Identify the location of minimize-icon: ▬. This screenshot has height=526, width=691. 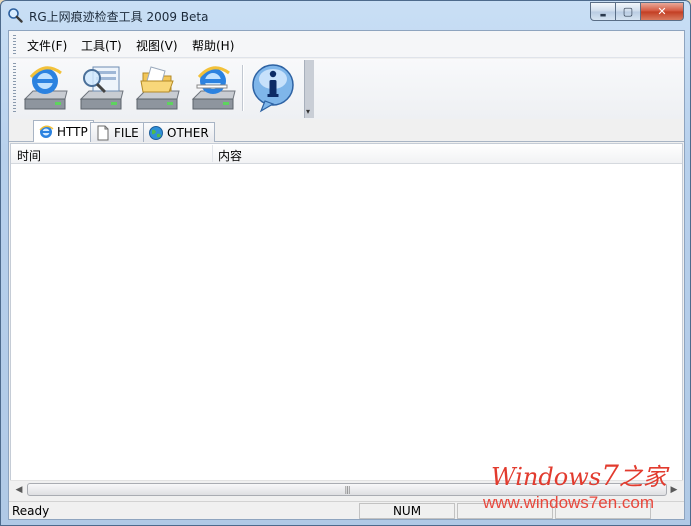
(603, 14).